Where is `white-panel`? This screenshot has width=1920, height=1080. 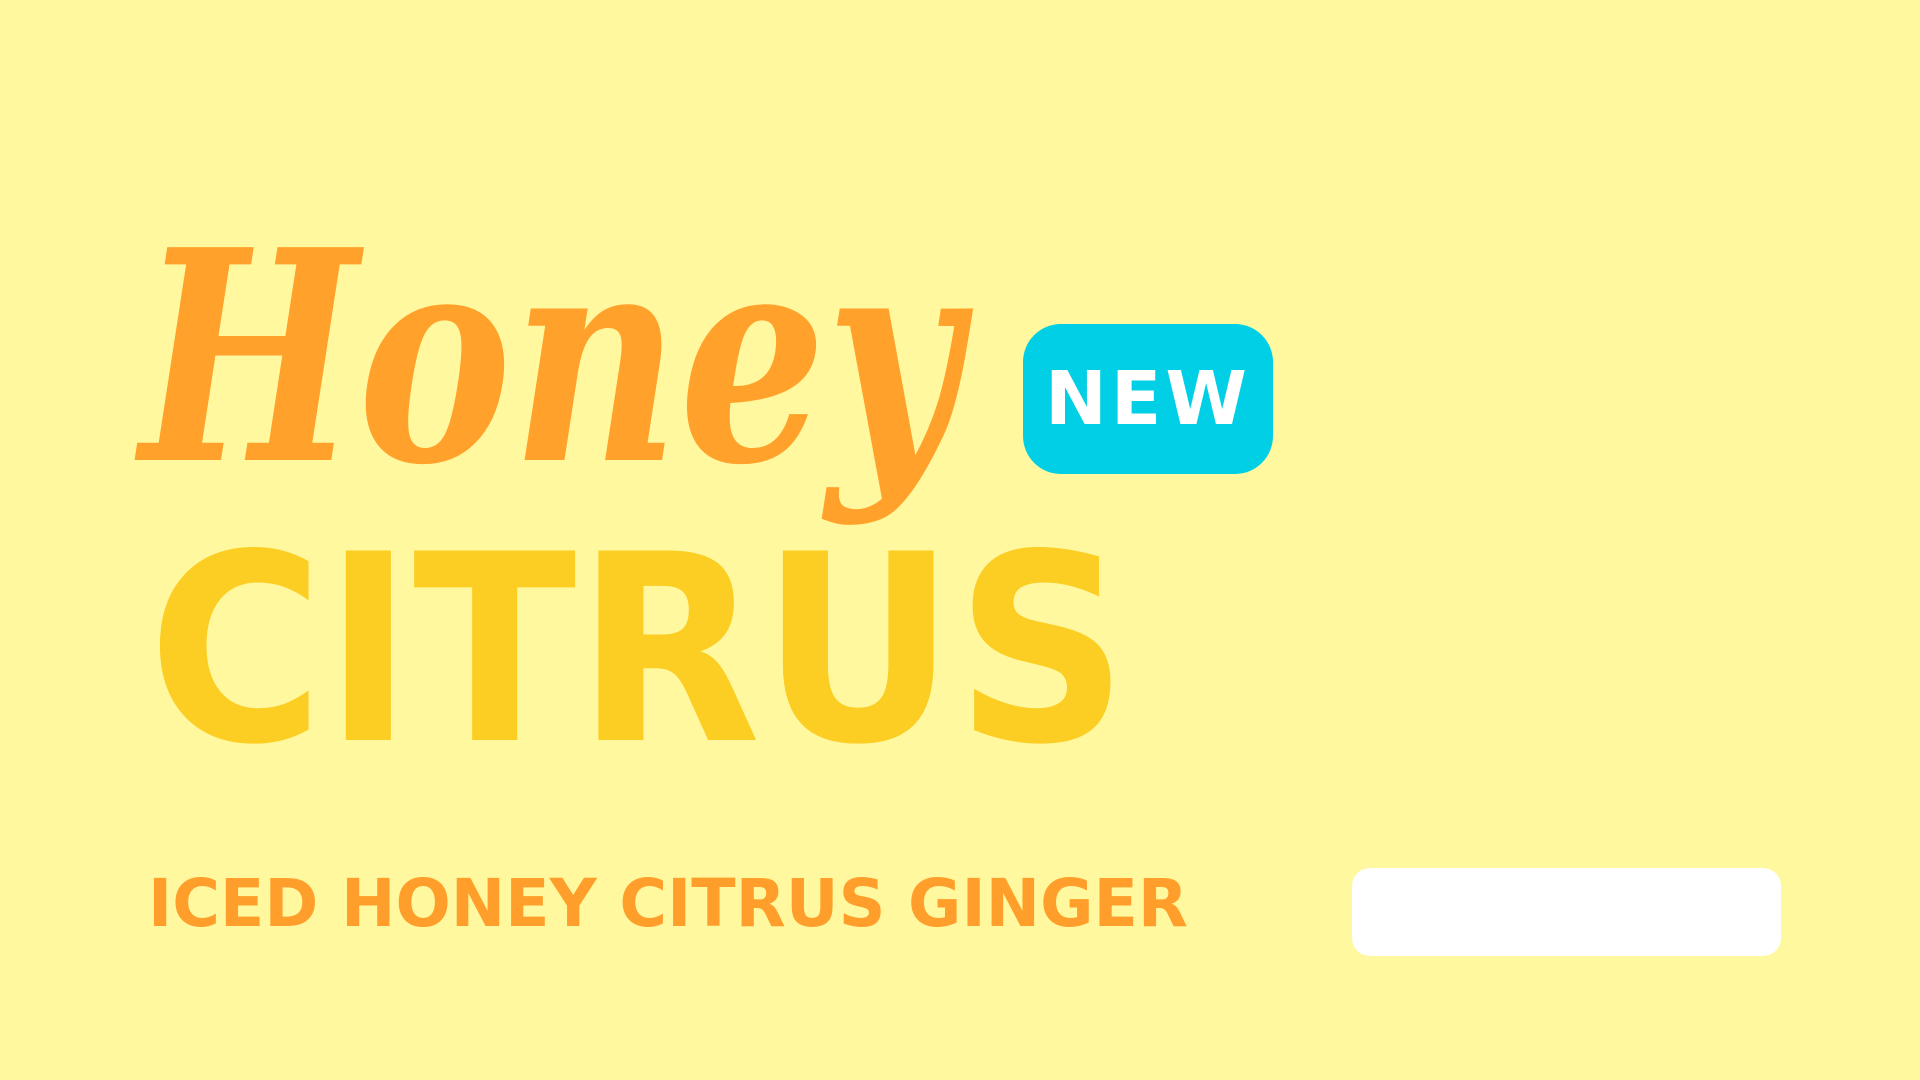 white-panel is located at coordinates (1566, 912).